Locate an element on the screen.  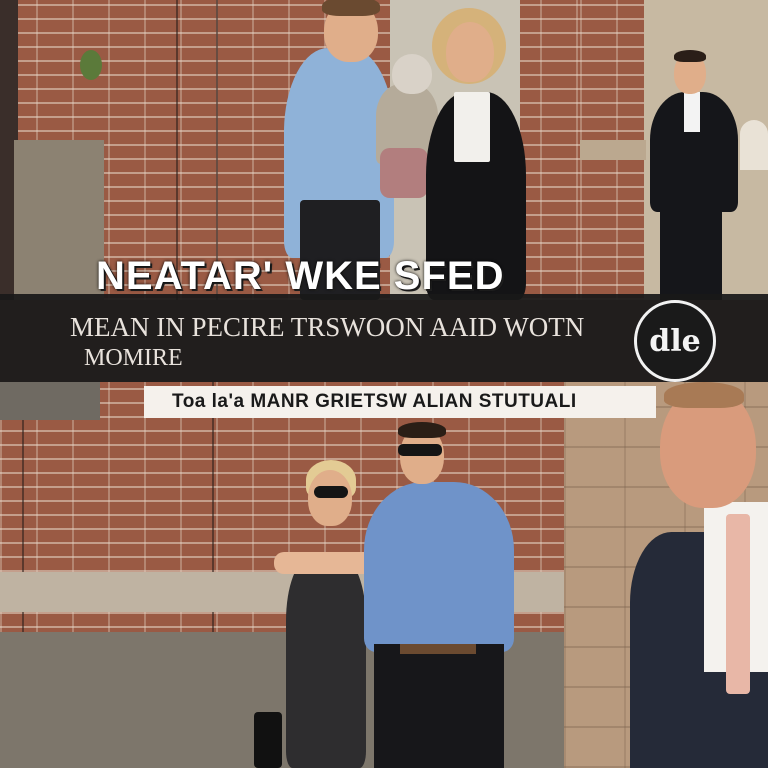
photo-man-floral-tie is located at coordinates (666, 575).